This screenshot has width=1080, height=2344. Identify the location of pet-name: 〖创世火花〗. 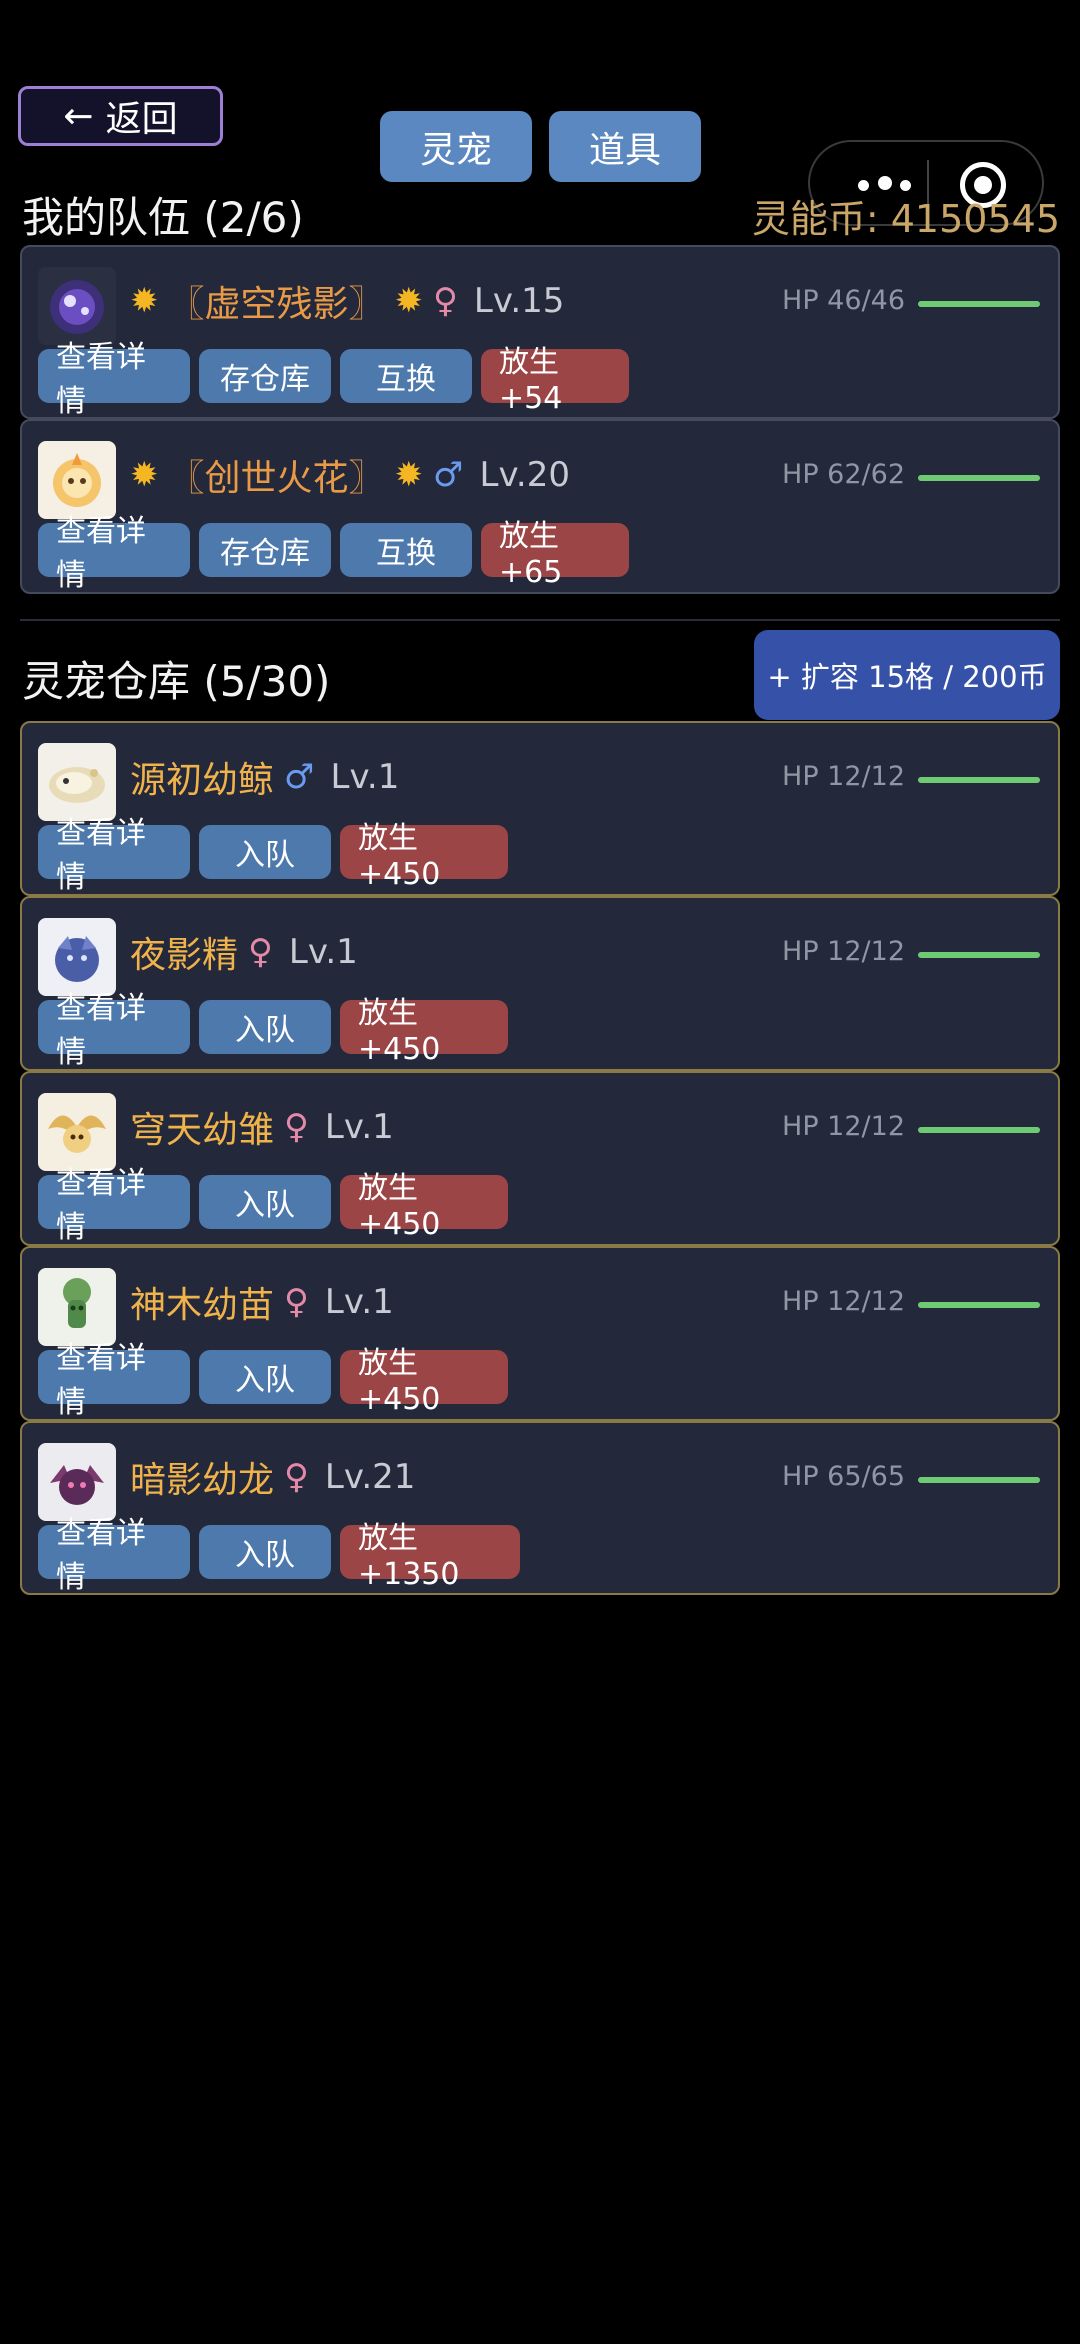
(276, 478).